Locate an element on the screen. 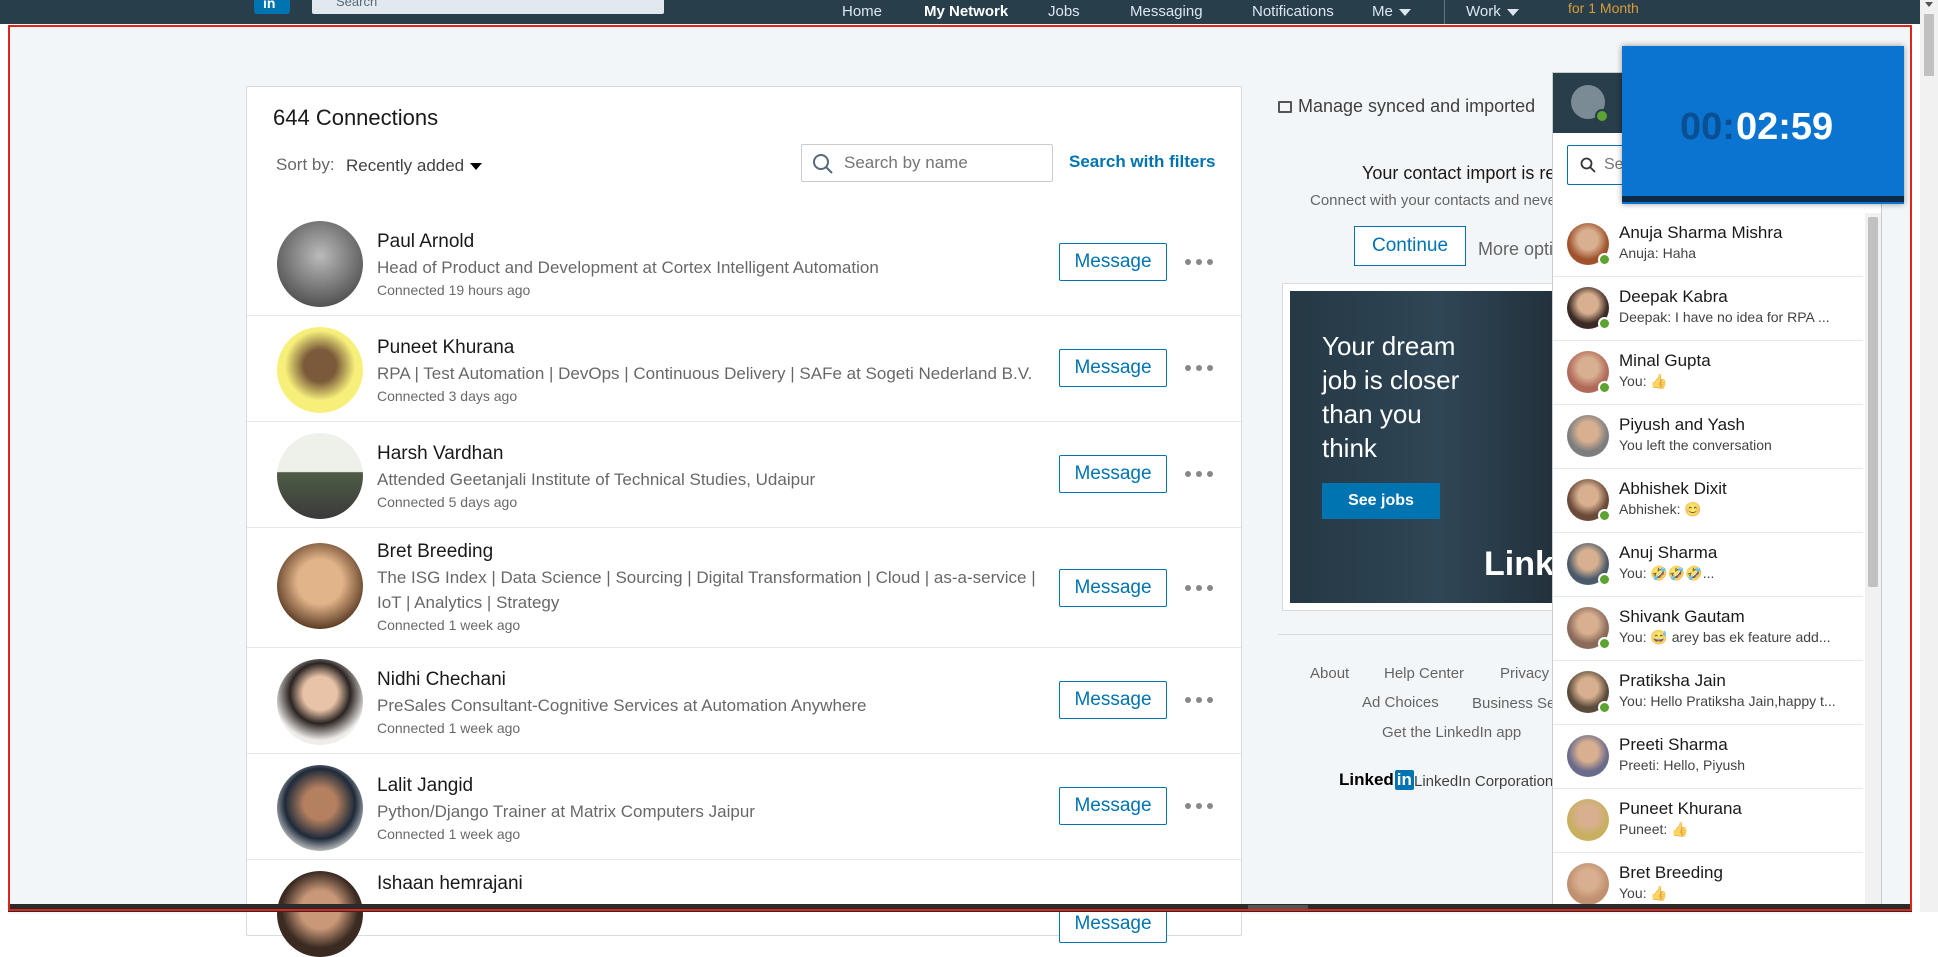 The image size is (1938, 957). connection-name: Bret Breeding is located at coordinates (435, 552).